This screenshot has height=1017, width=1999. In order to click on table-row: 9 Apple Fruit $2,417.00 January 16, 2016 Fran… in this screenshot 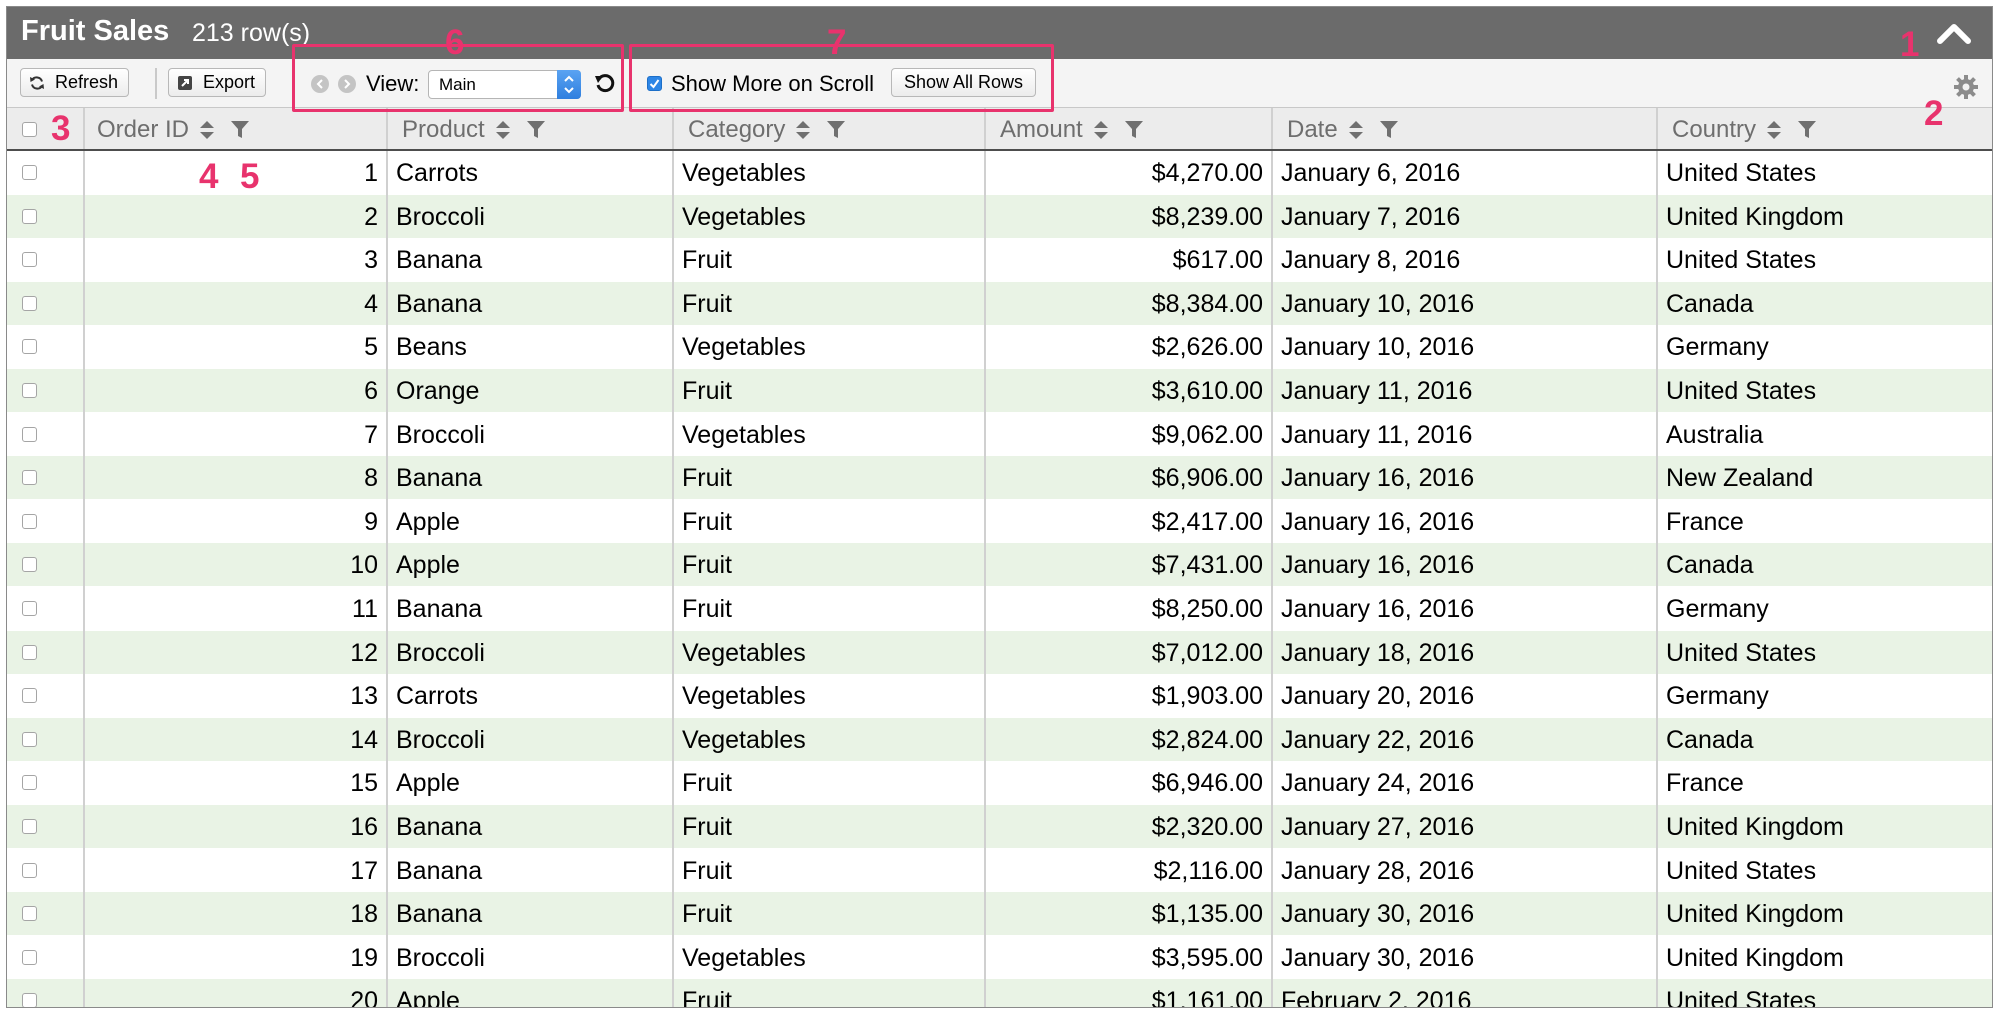, I will do `click(999, 521)`.